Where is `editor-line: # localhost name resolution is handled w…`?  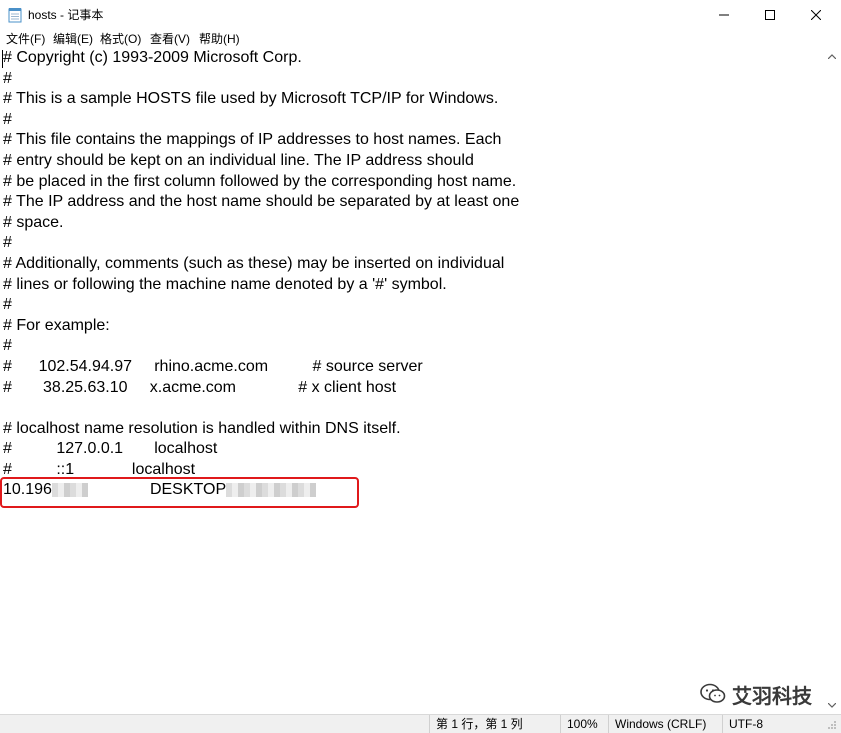
editor-line: # localhost name resolution is handled w… is located at coordinates (202, 428).